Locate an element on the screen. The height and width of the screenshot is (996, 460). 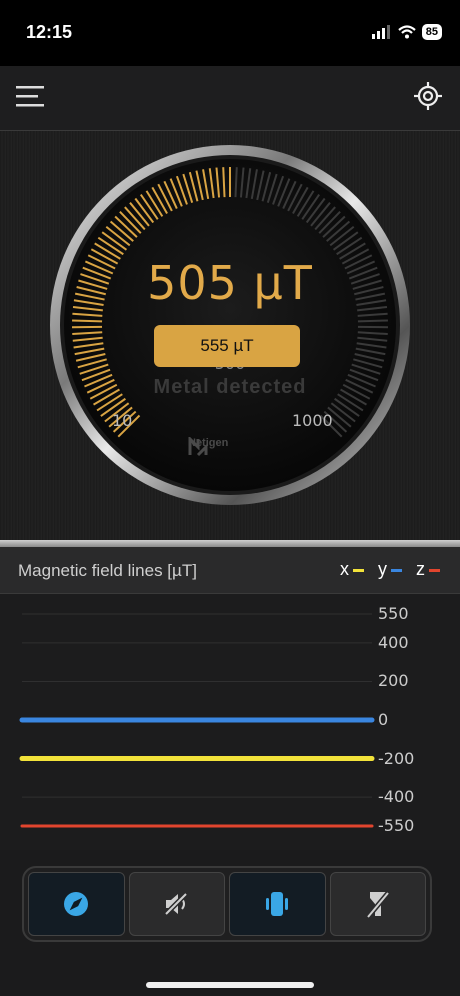
bottom-toolbar is located at coordinates (227, 904).